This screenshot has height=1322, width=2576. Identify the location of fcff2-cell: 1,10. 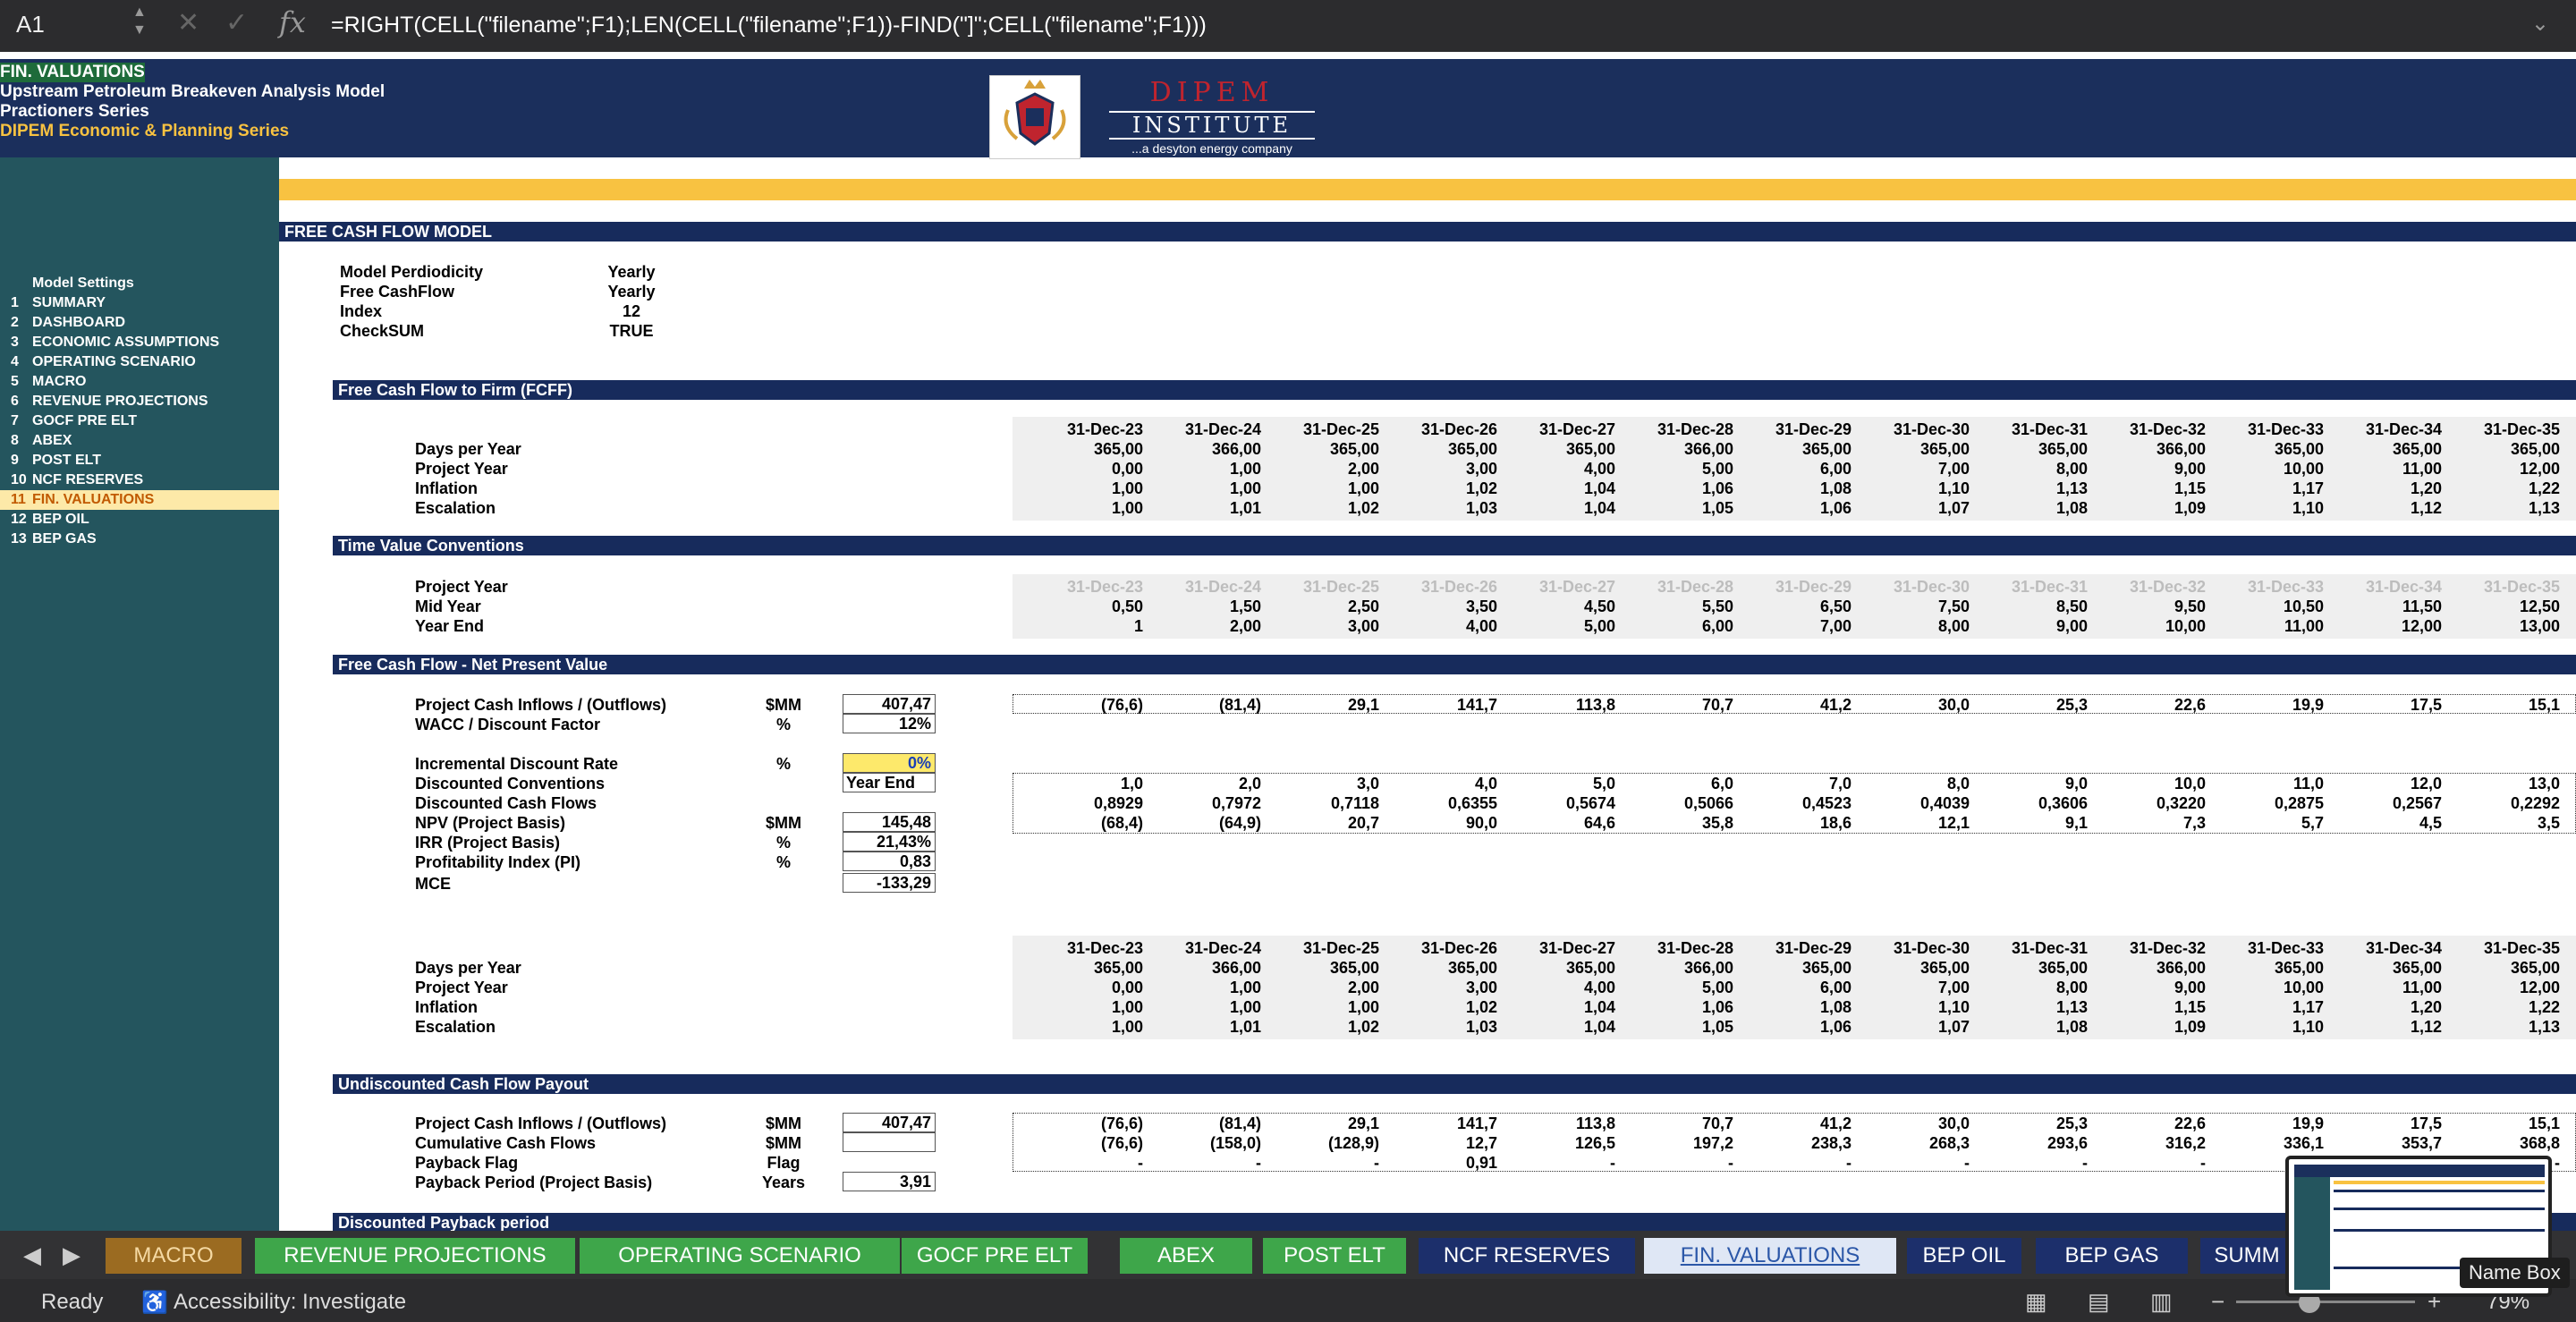
(1953, 1007).